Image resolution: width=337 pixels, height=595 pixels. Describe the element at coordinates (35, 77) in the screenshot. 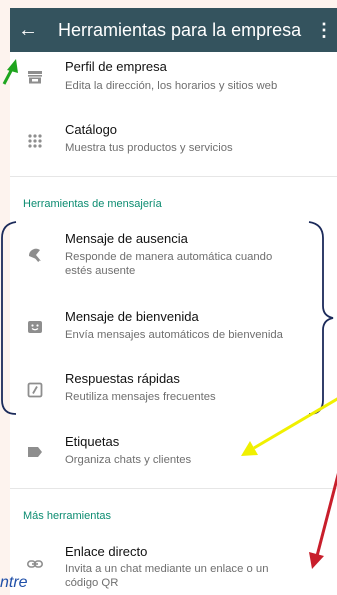

I see `store-icon` at that location.